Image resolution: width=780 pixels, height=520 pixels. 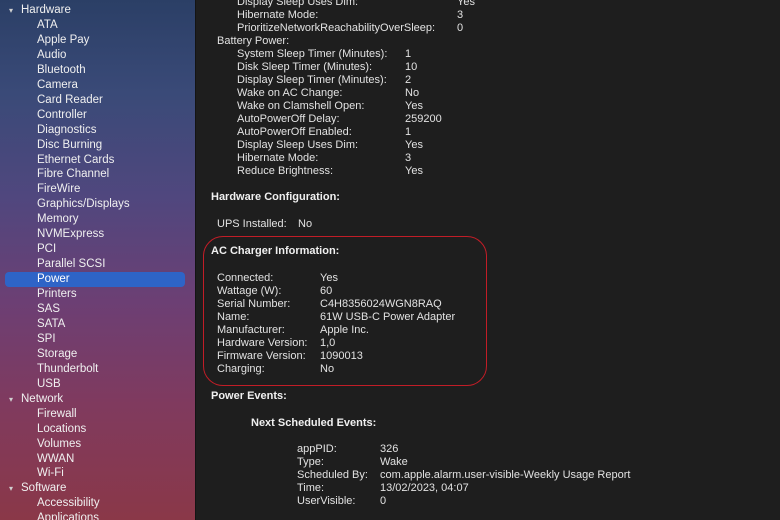 I want to click on sidebar-section-network: ▾ Network, so click(x=36, y=399).